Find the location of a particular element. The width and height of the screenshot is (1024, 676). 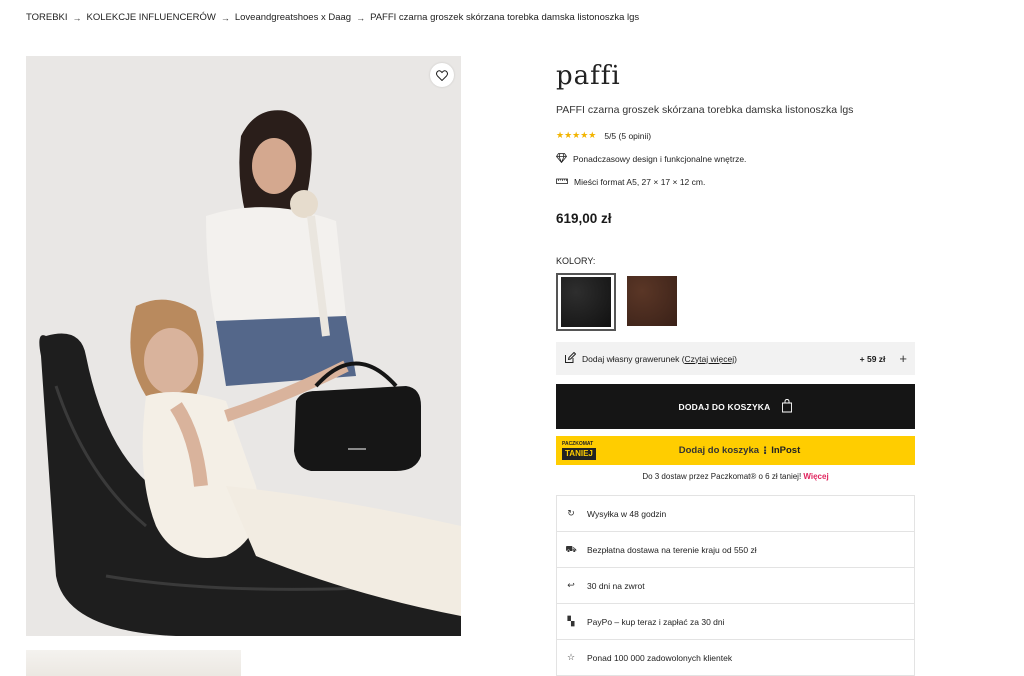

breadcrumb-item-torebki: TOREBKI is located at coordinates (47, 17).